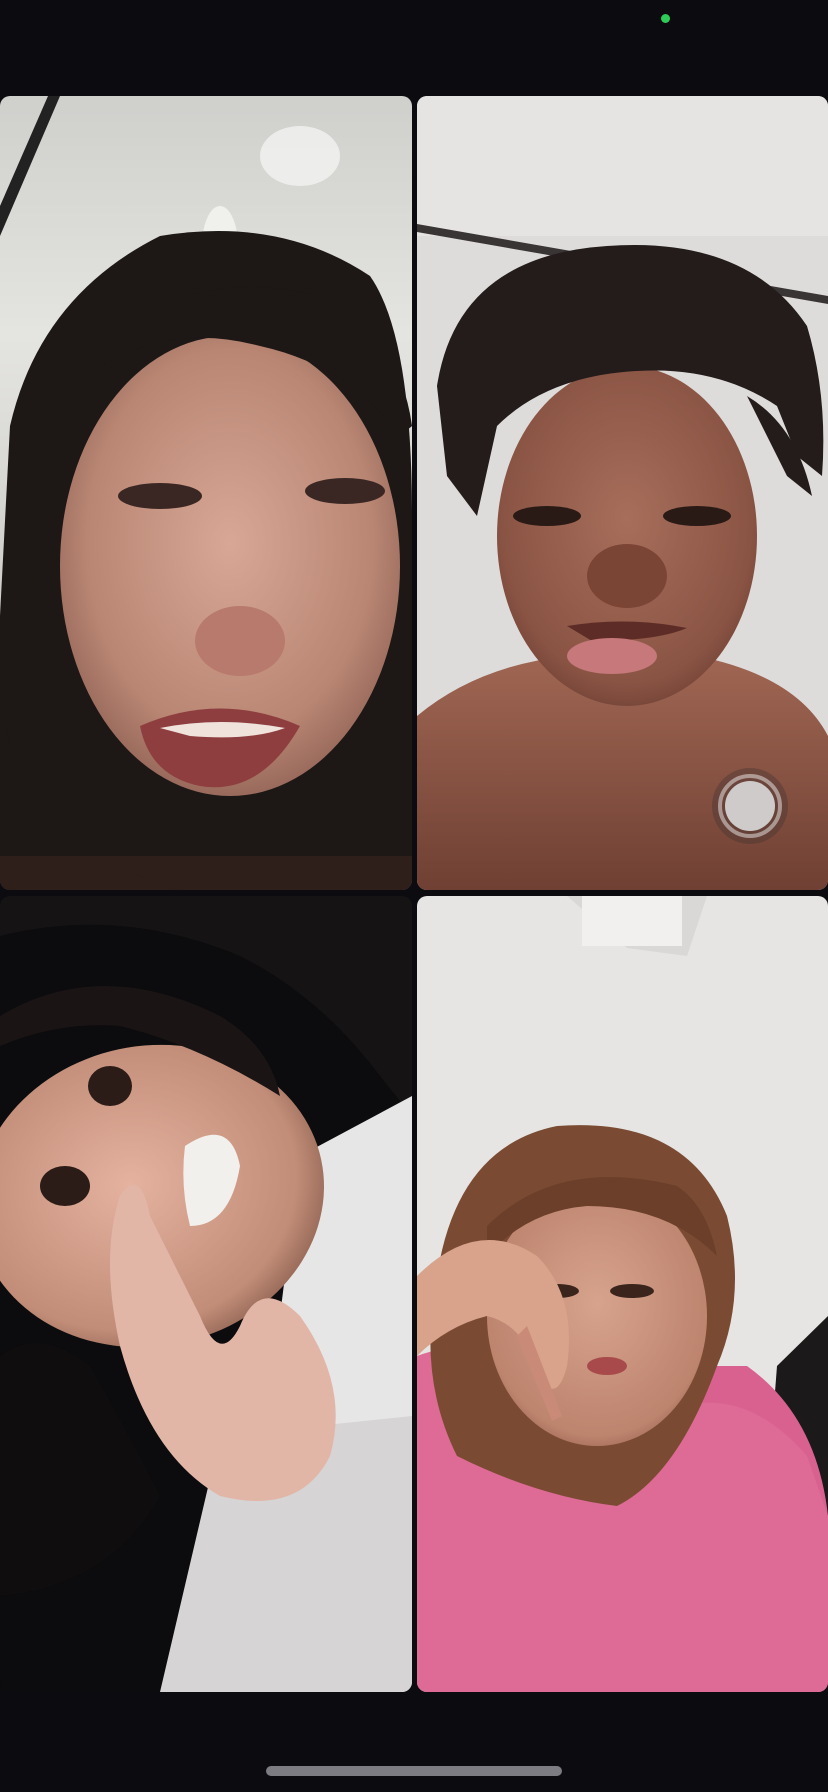 The width and height of the screenshot is (828, 1792). What do you see at coordinates (665, 18) in the screenshot?
I see `camera-in-use-indicator-icon` at bounding box center [665, 18].